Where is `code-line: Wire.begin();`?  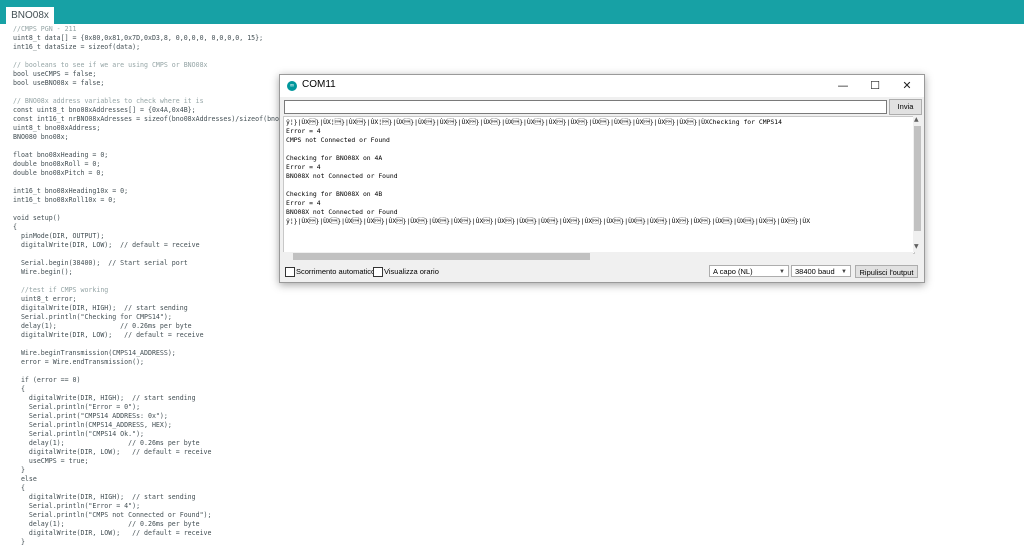
code-line: Wire.begin(); is located at coordinates (43, 272).